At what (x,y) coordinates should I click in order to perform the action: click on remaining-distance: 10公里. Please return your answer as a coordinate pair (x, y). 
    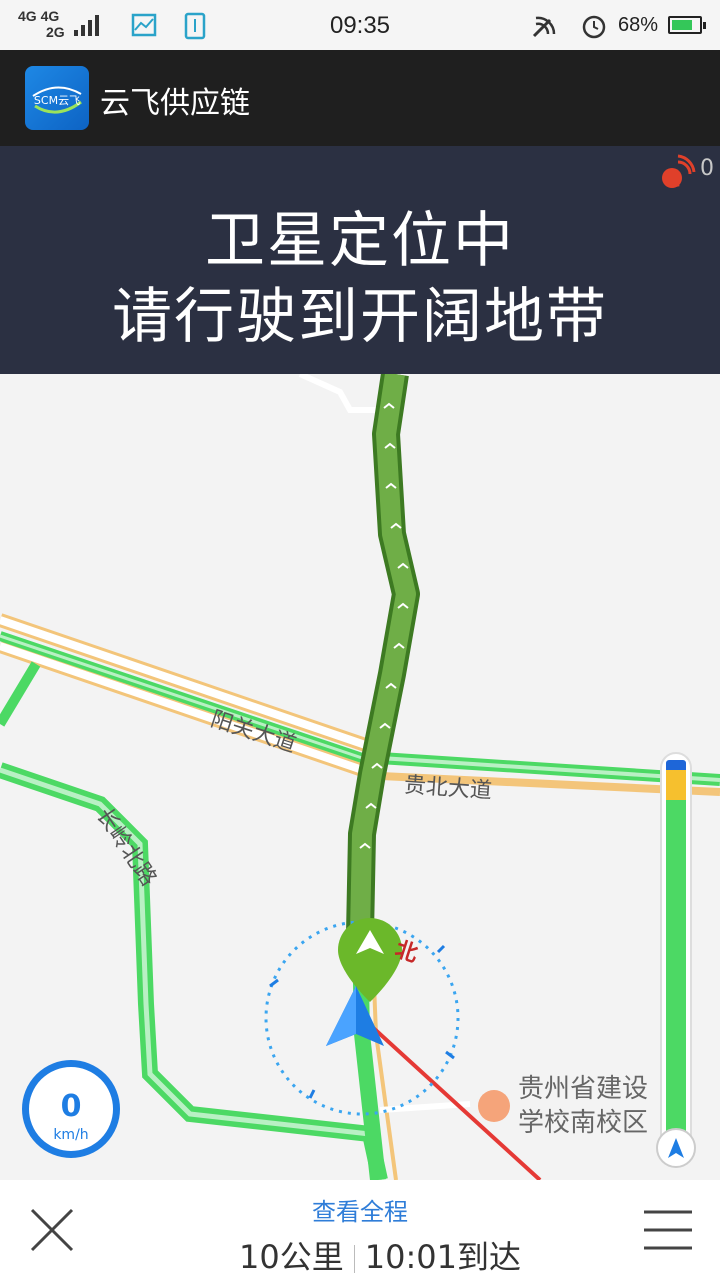
    Looking at the image, I should click on (291, 1257).